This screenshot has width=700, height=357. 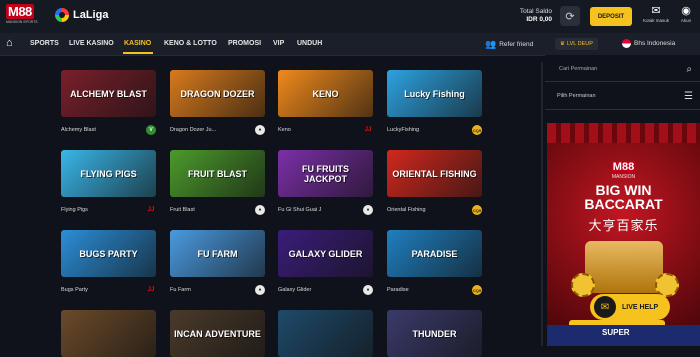 I want to click on partner-logo: LaLiga, so click(x=81, y=15).